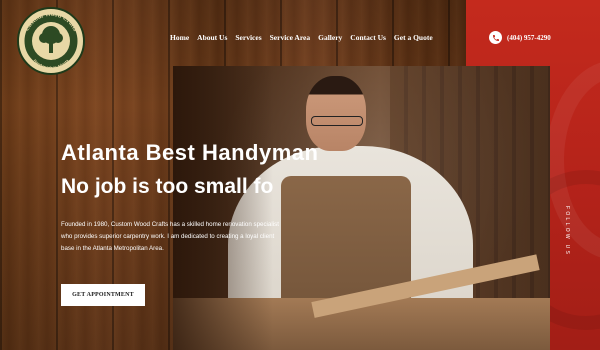  I want to click on hero-title: Atlanta Best Handyman, so click(190, 152).